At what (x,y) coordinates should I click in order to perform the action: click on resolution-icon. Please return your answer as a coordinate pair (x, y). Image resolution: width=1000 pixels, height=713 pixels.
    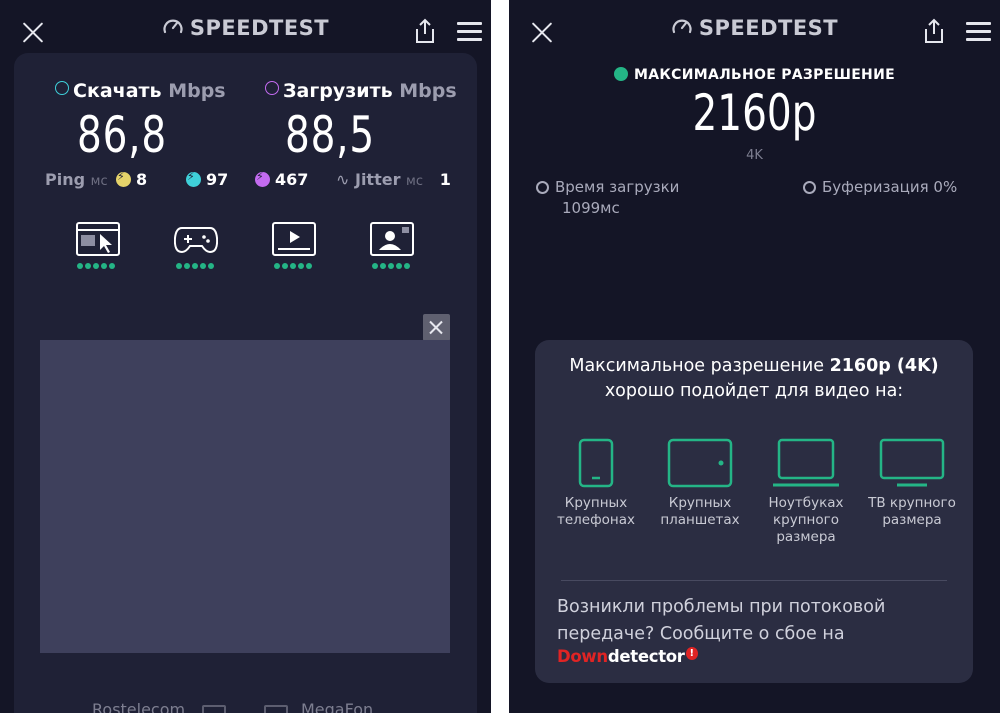
    Looking at the image, I should click on (621, 74).